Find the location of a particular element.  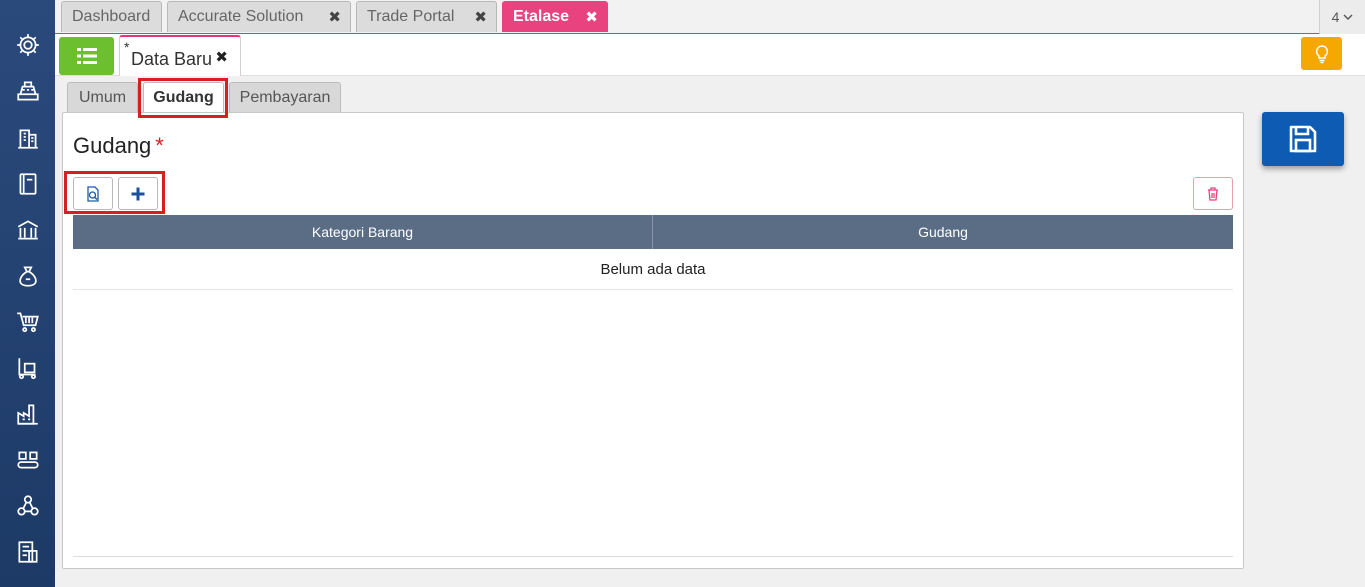

tab-trade-portal: Trade Portal ✖ is located at coordinates (426, 16).